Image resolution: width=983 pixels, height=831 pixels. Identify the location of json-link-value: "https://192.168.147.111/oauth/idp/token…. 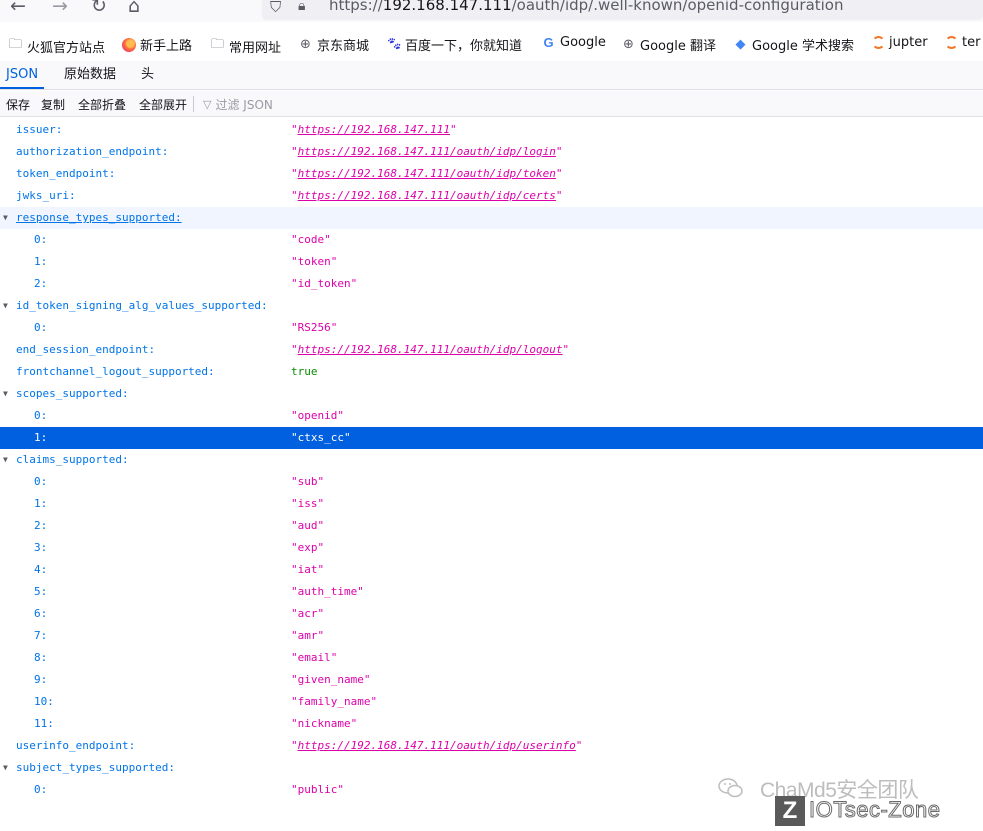
(427, 174).